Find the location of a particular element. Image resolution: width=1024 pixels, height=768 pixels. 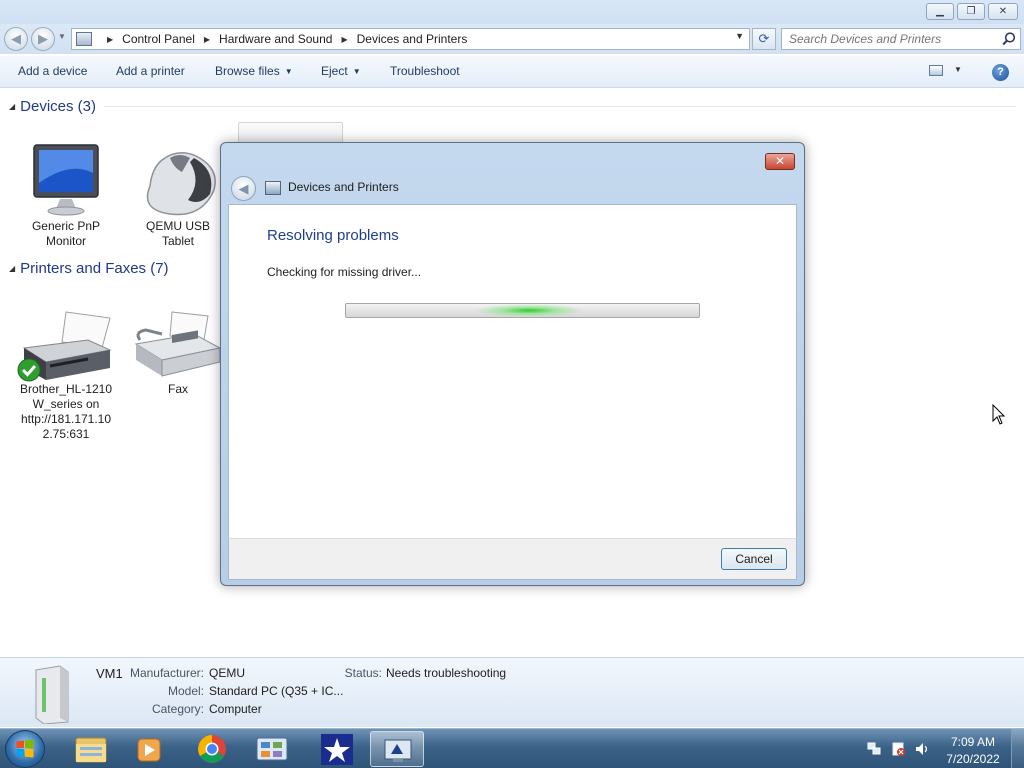

dialog-back-button: ◀ is located at coordinates (243, 188).